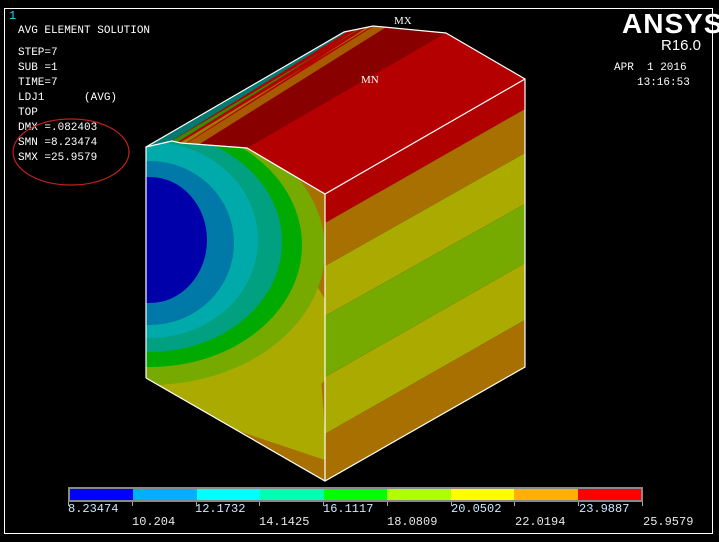 Image resolution: width=719 pixels, height=542 pixels. I want to click on legend-label: 20.0502, so click(476, 509).